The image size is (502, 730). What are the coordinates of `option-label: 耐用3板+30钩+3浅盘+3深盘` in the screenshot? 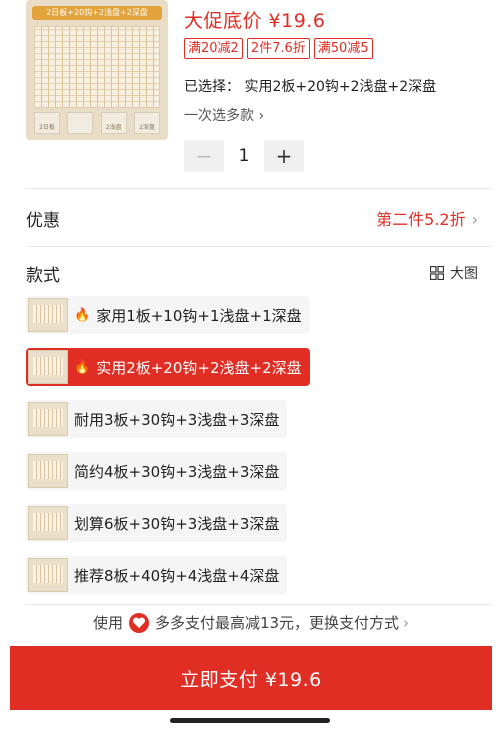 It's located at (177, 419).